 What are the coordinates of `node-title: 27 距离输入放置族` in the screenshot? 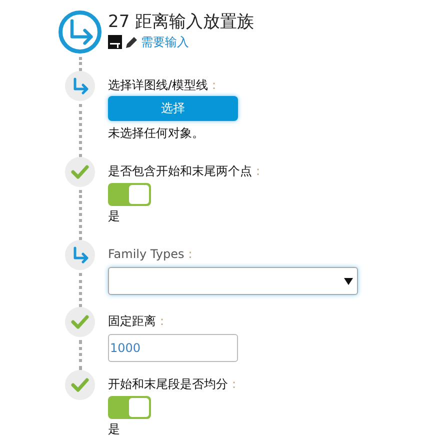 It's located at (181, 22).